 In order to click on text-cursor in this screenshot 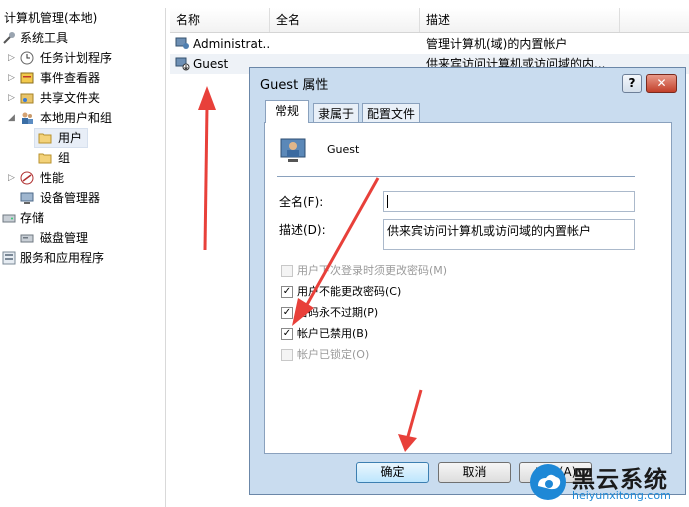, I will do `click(387, 201)`.